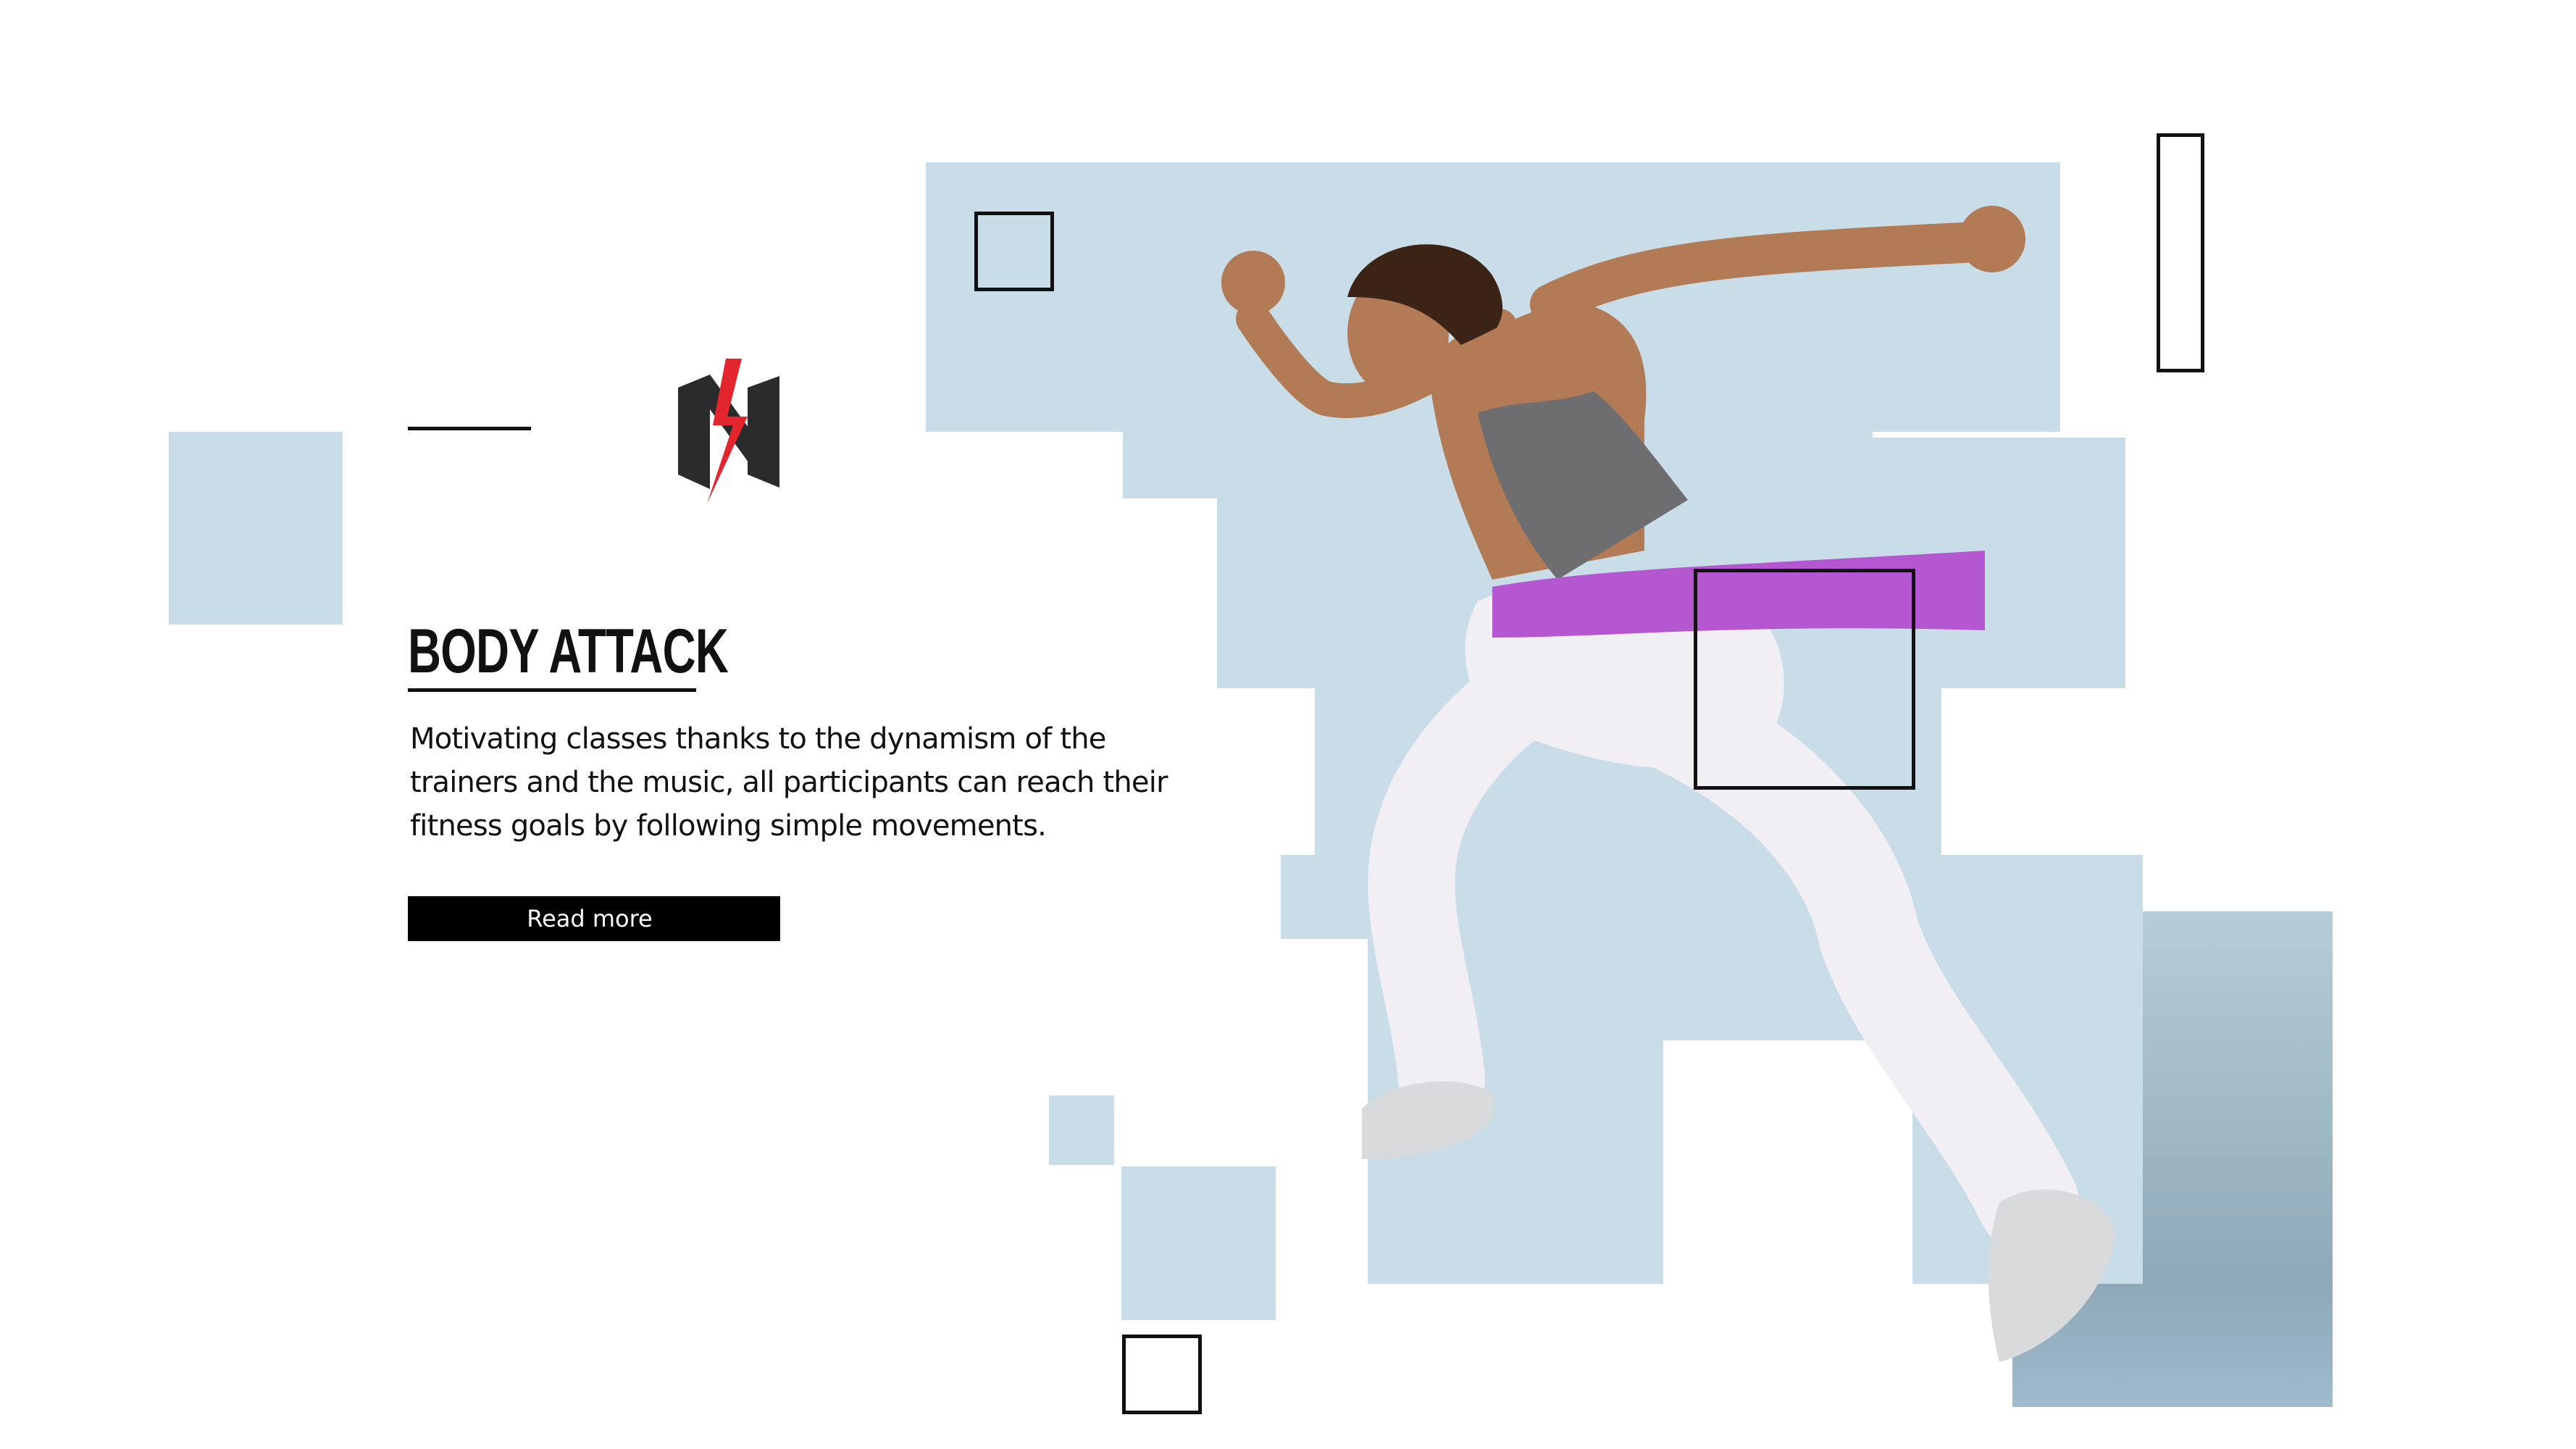 This screenshot has height=1449, width=2576. What do you see at coordinates (1804, 680) in the screenshot?
I see `outline-hip-square` at bounding box center [1804, 680].